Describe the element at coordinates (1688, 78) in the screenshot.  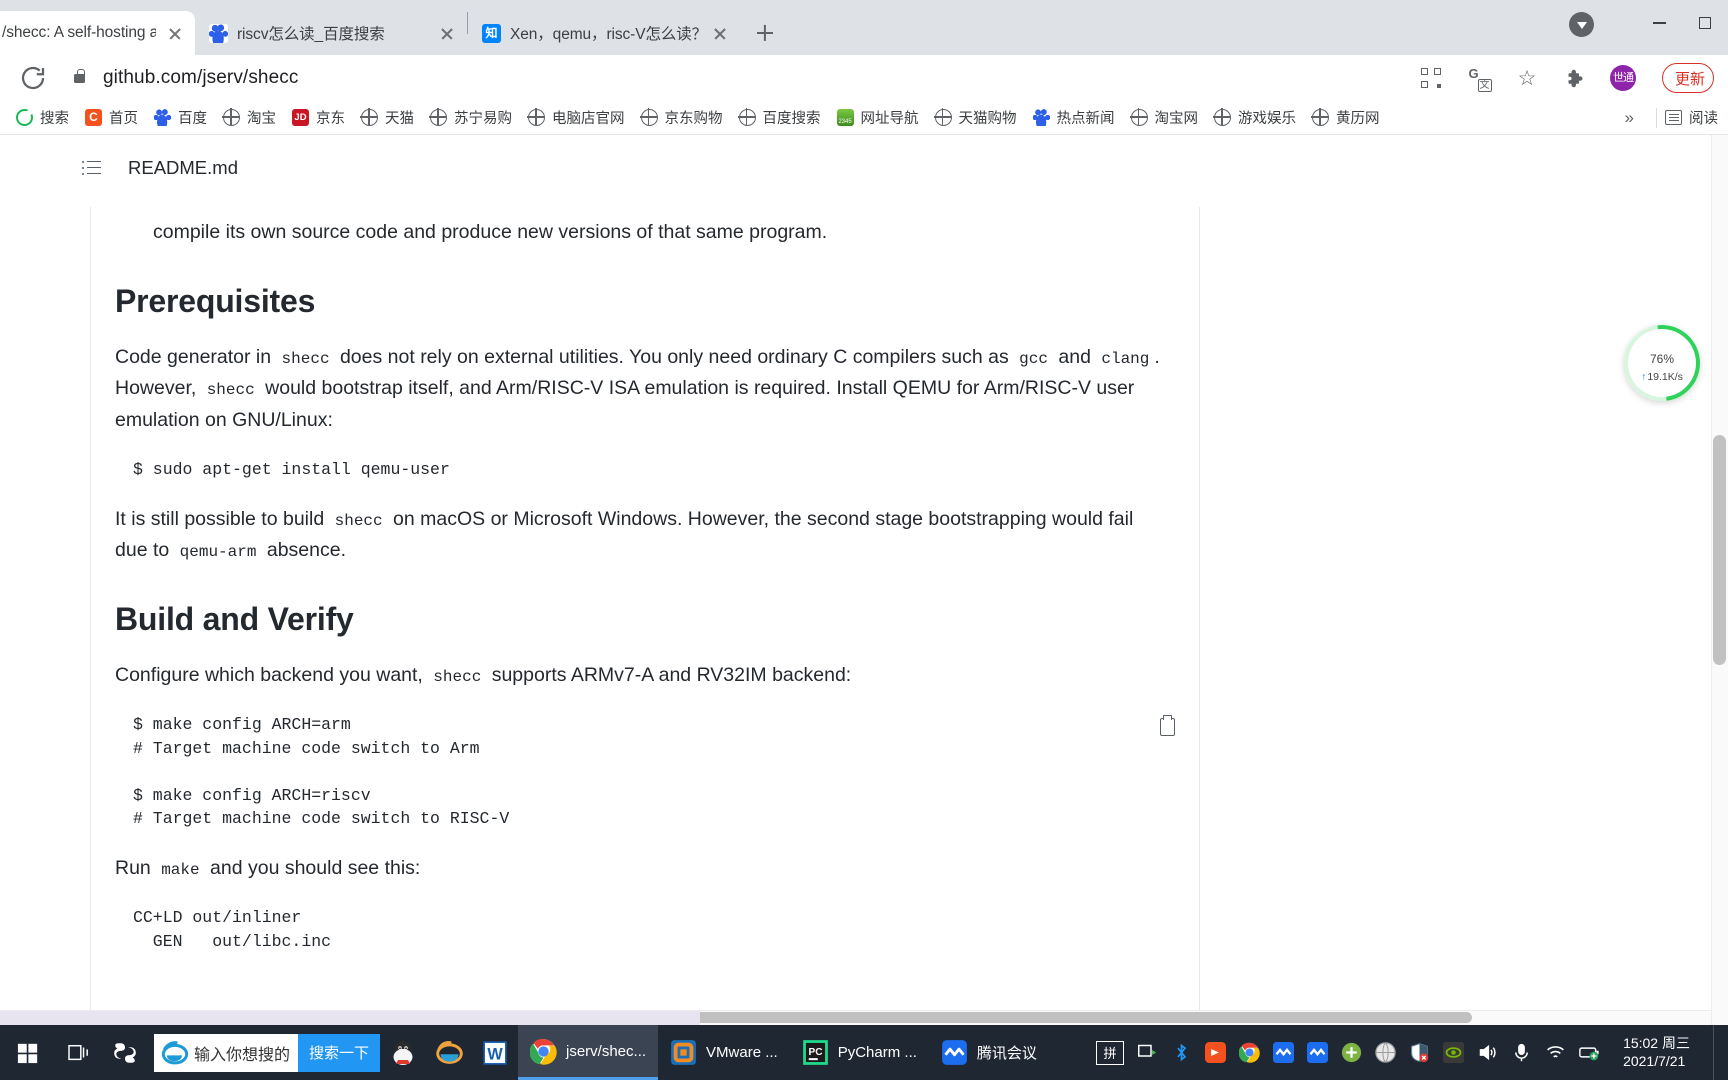
I see `update-button: 更新` at that location.